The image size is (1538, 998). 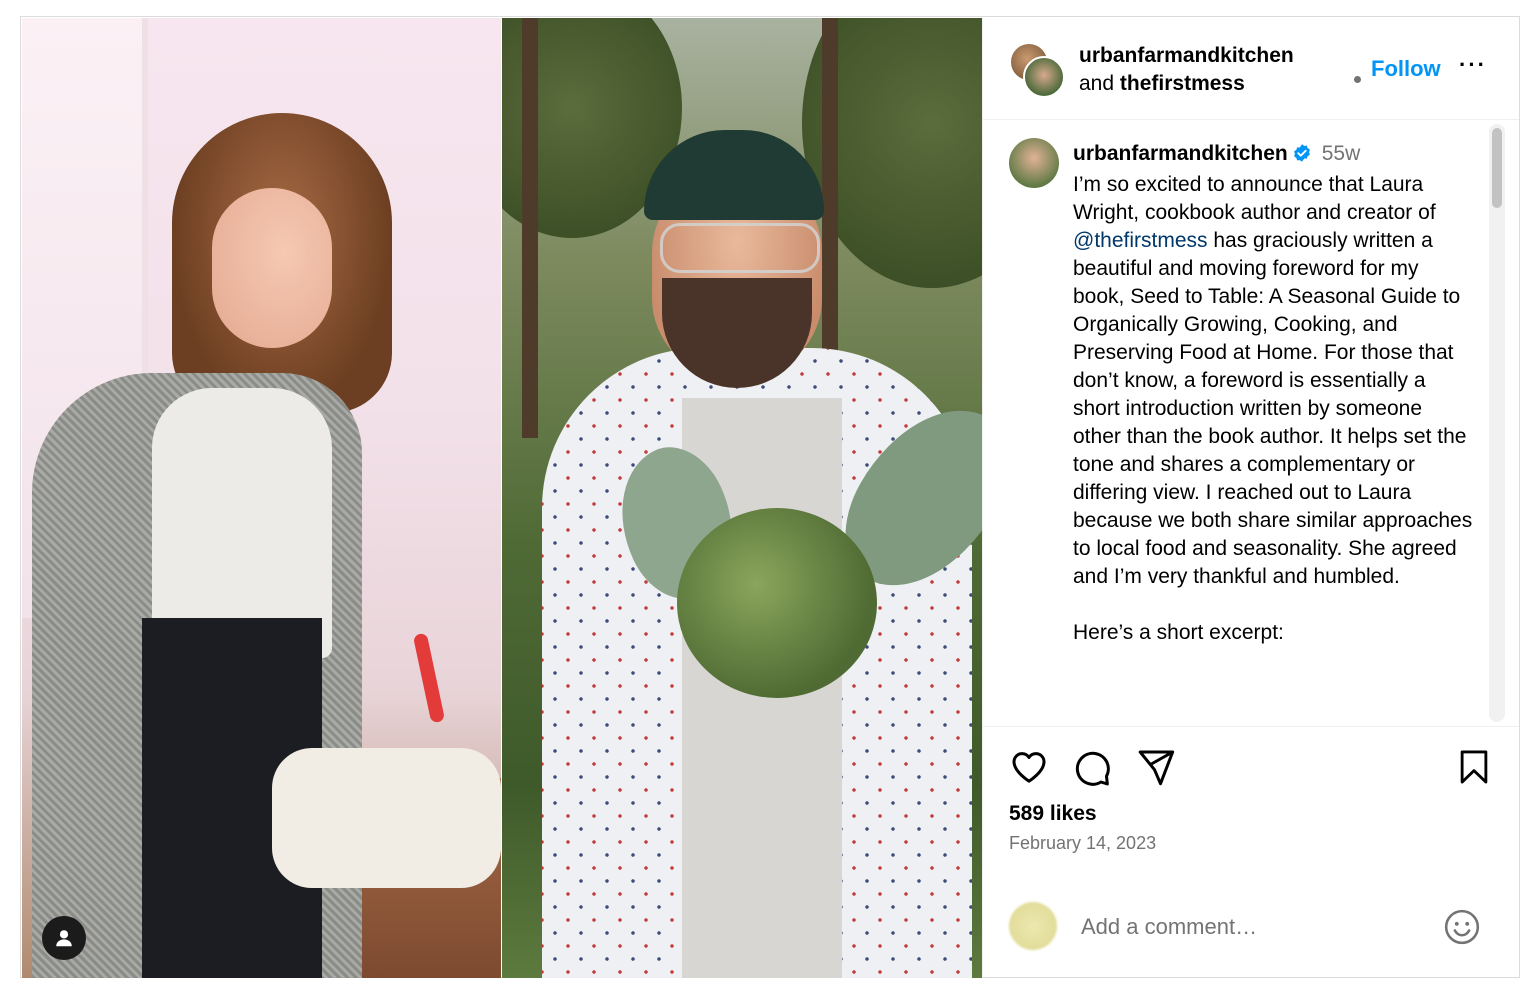 What do you see at coordinates (1092, 769) in the screenshot?
I see `comment-bubble-icon` at bounding box center [1092, 769].